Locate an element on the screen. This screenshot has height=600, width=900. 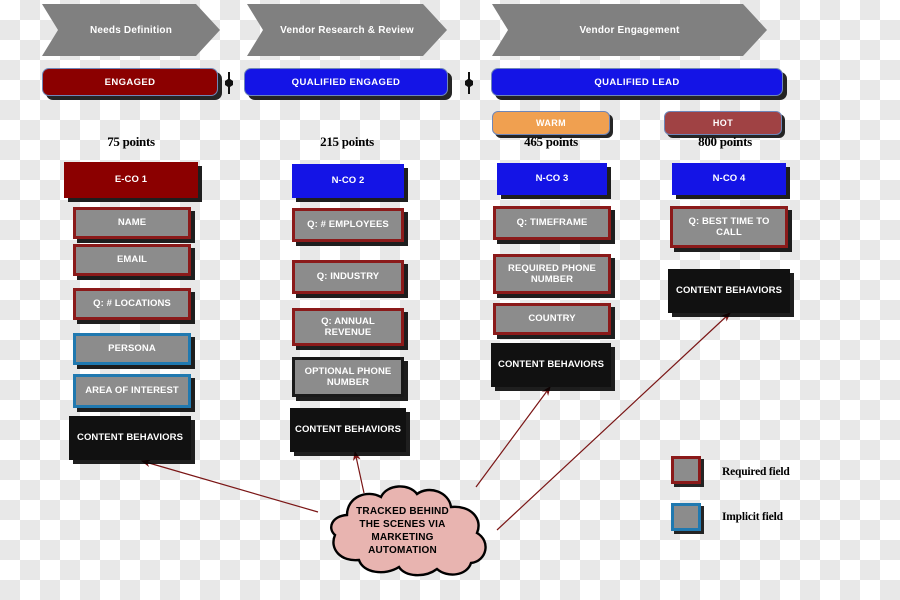
banner-engaged: ENGAGED is located at coordinates (130, 82).